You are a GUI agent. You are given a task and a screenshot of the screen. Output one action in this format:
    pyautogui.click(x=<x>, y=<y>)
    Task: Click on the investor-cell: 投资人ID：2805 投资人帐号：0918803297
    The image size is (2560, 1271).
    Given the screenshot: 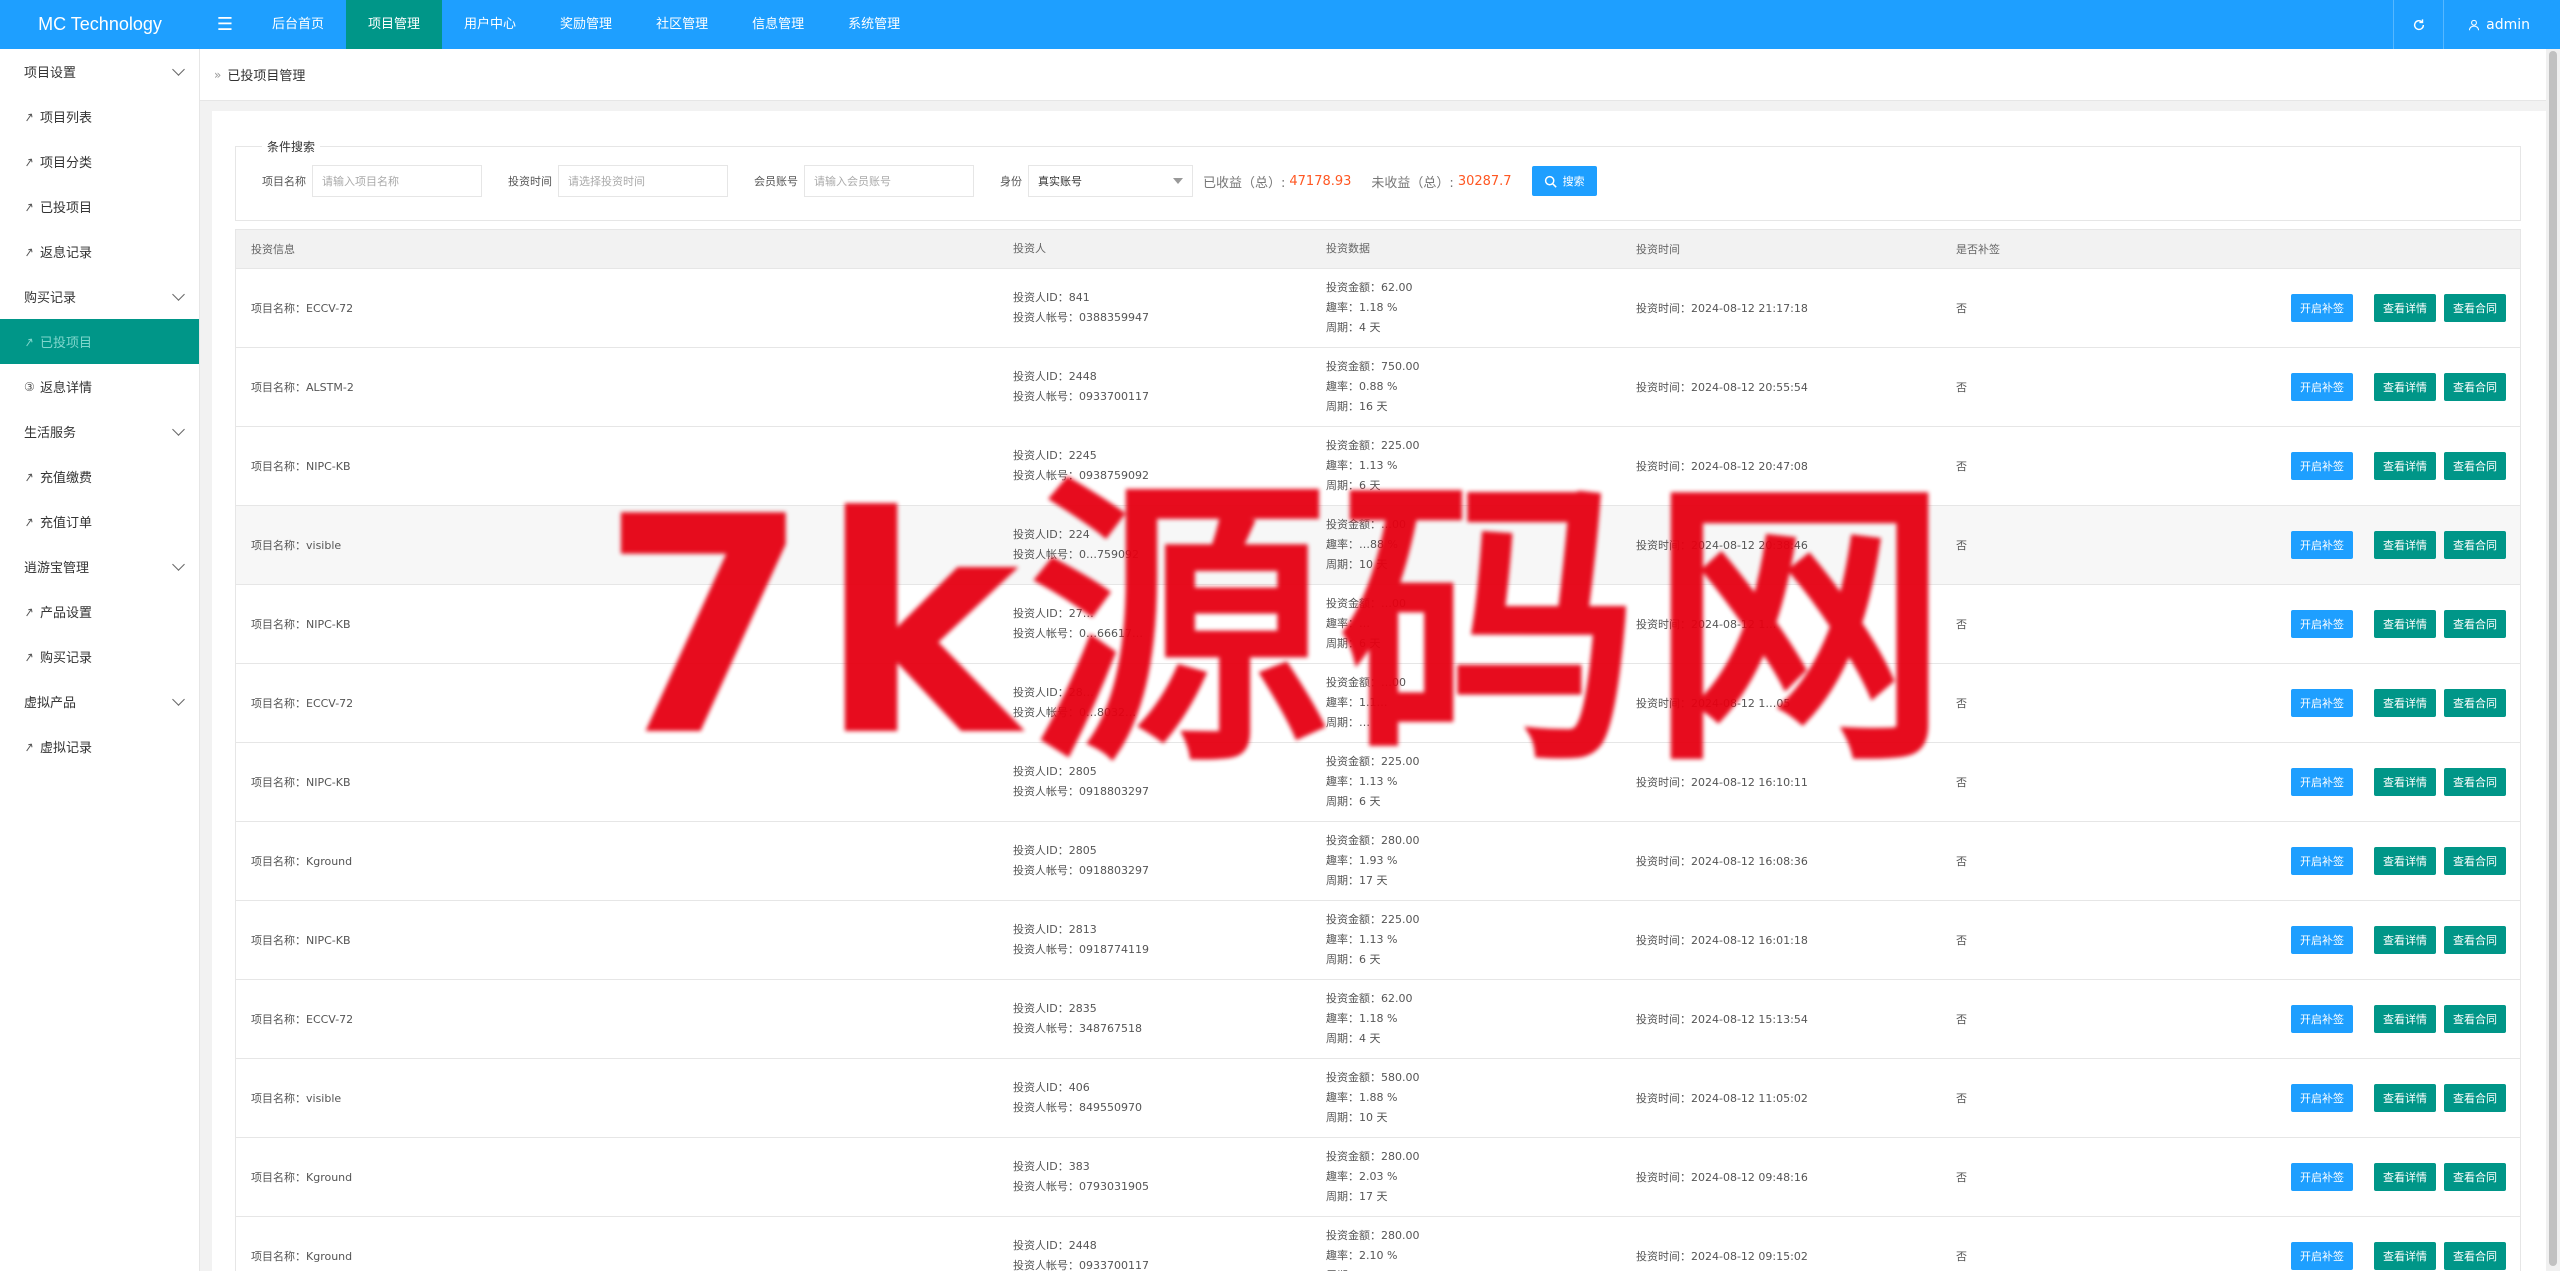 What is the action you would take?
    pyautogui.click(x=1169, y=861)
    